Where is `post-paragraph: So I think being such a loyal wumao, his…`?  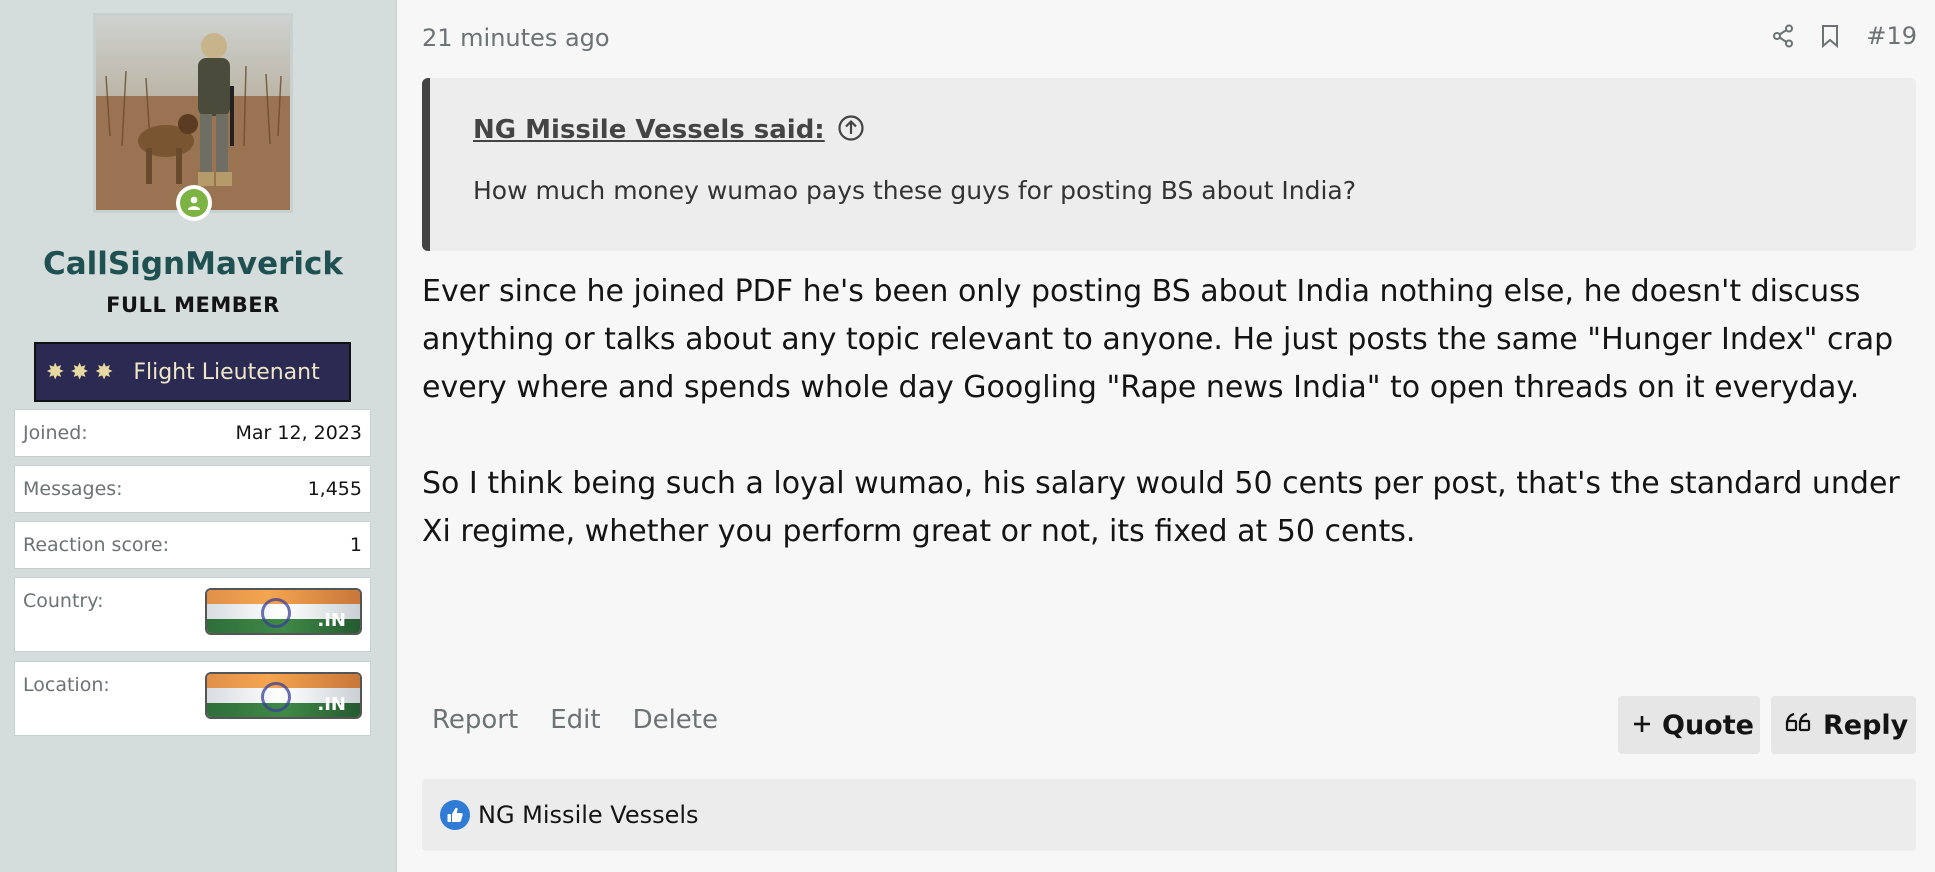
post-paragraph: So I think being such a loyal wumao, his… is located at coordinates (1161, 507).